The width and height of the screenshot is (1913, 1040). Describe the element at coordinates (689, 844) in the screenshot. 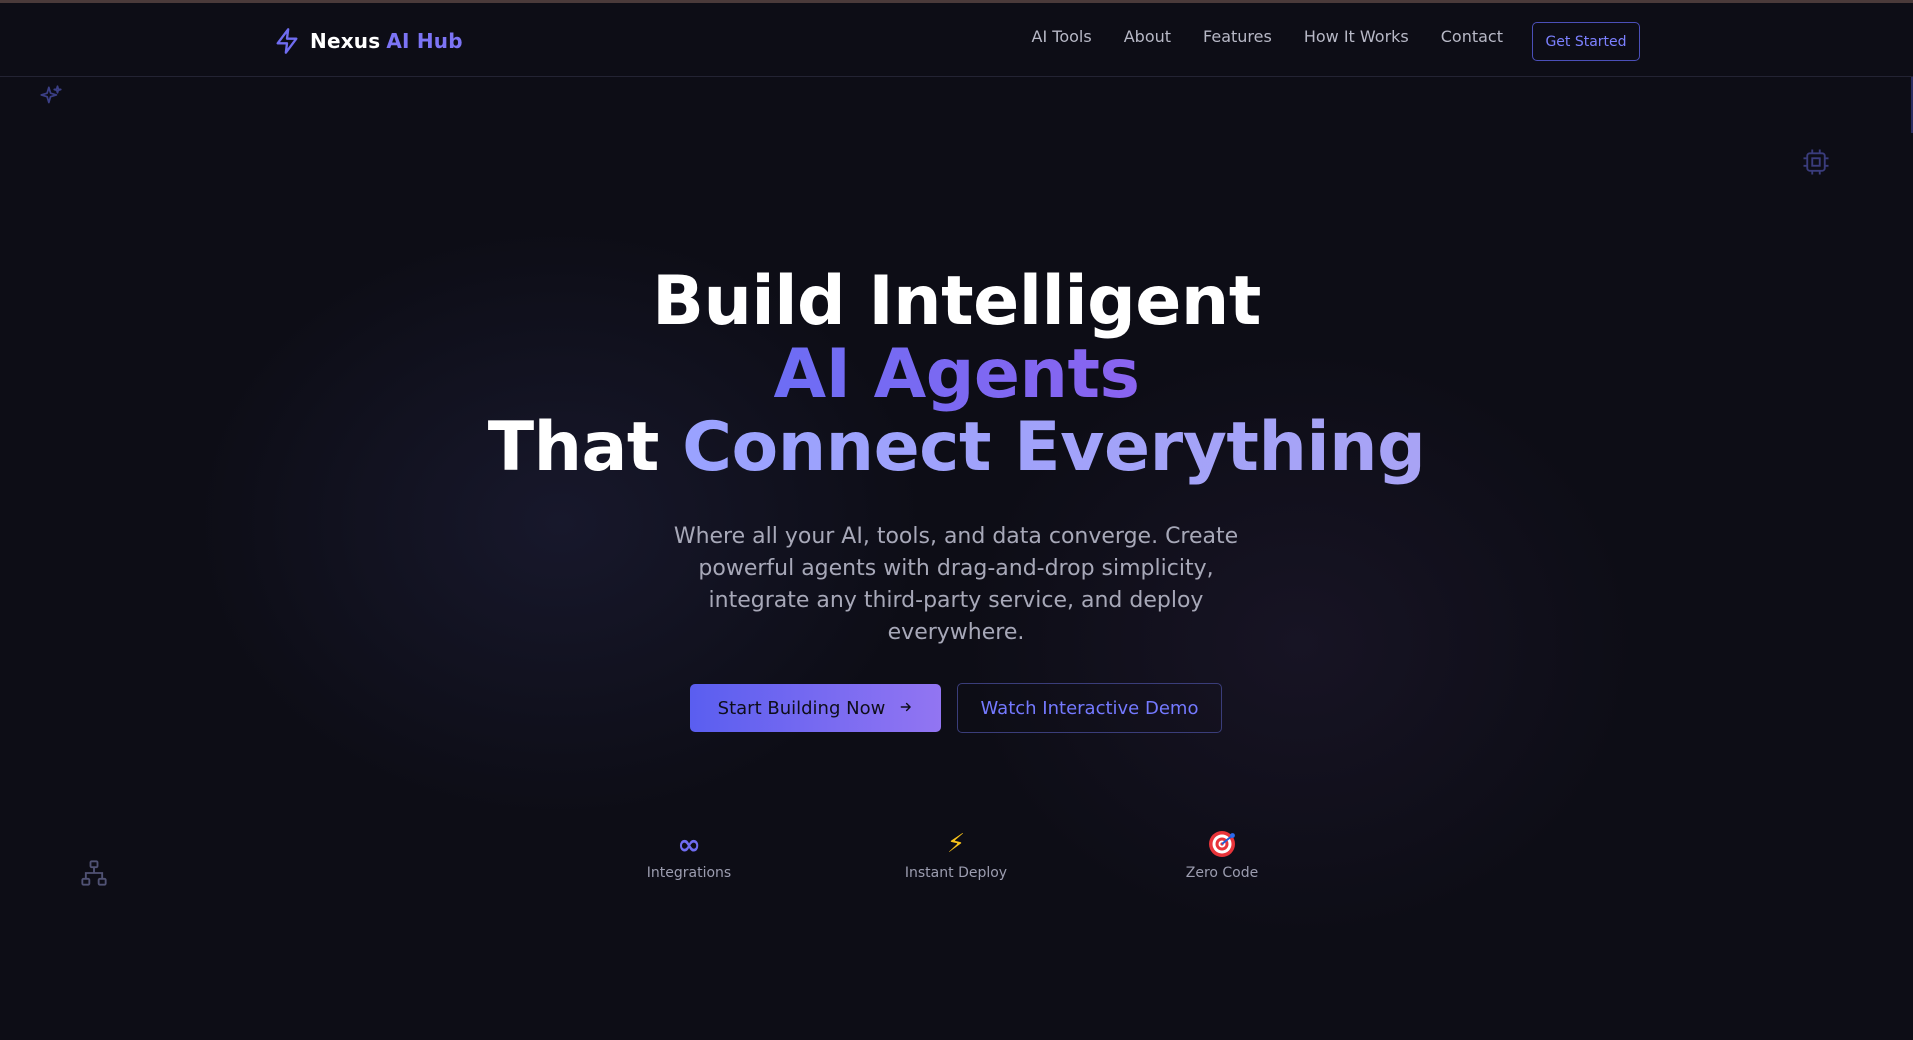

I see `infinity-icon: ∞` at that location.